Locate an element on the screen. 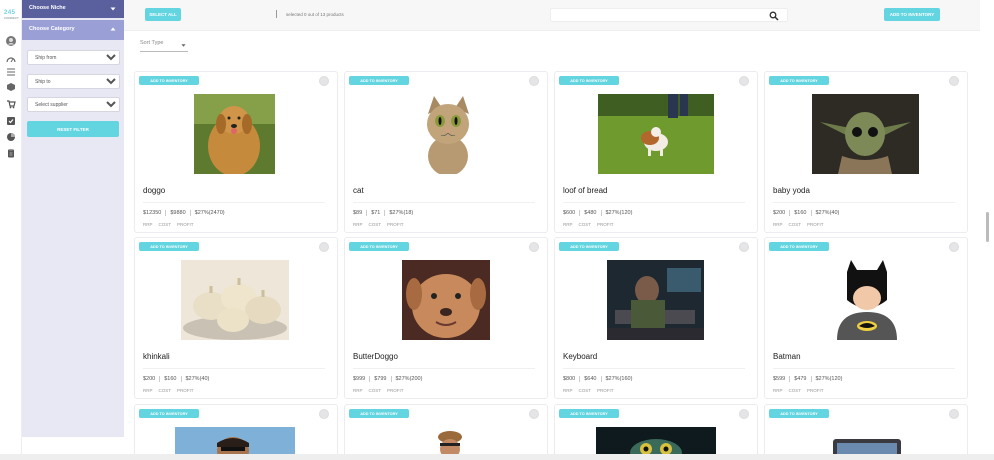 This screenshot has height=460, width=994. logo: 245 CONNECT is located at coordinates (11, 15).